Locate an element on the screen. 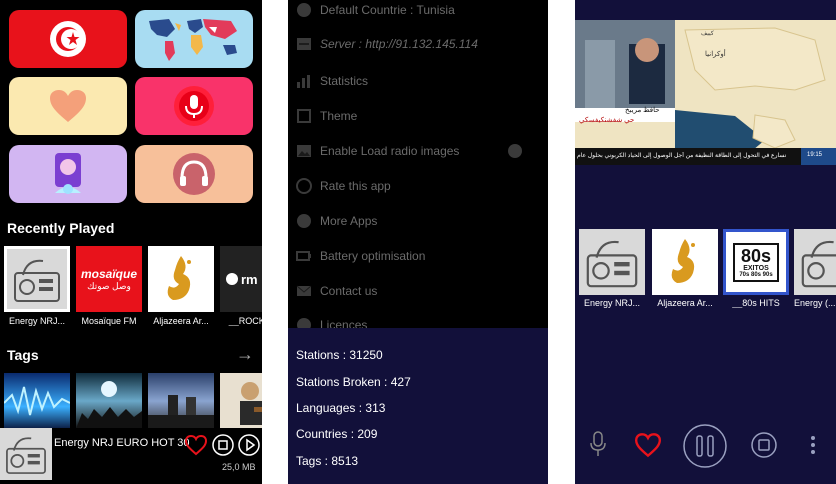 The height and width of the screenshot is (484, 836). tile-default-country is located at coordinates (68, 39).